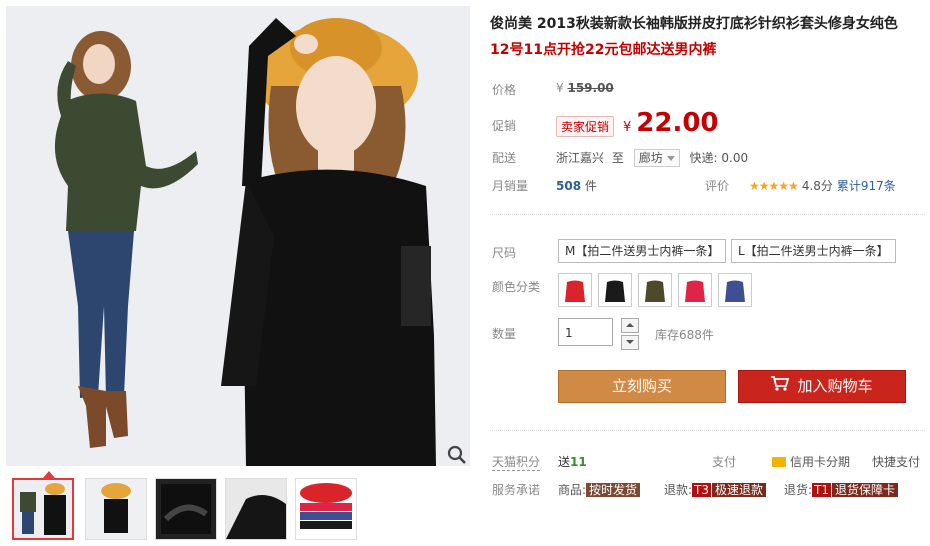 The width and height of the screenshot is (930, 546). What do you see at coordinates (613, 490) in the screenshot?
I see `svc1-tag: 按时发货` at bounding box center [613, 490].